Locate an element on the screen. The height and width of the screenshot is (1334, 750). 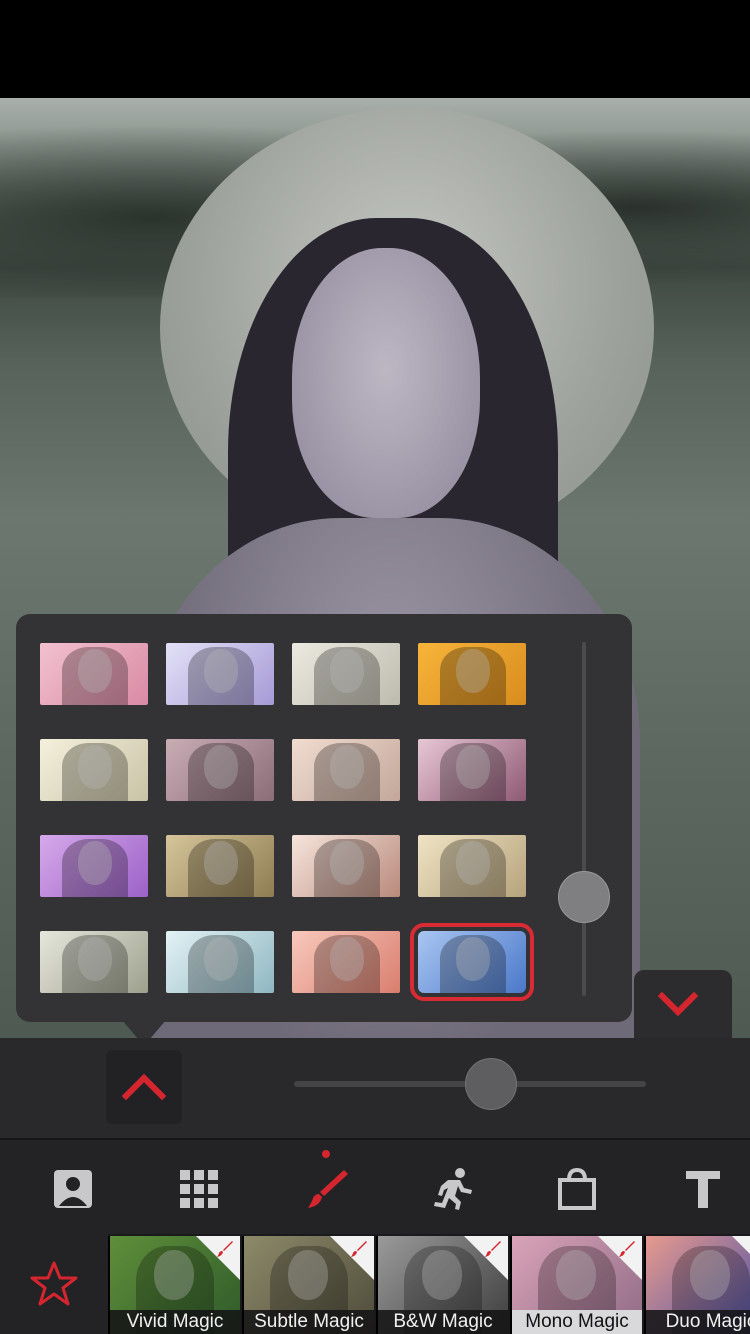
preset-label: Mono Magic is located at coordinates (577, 1322).